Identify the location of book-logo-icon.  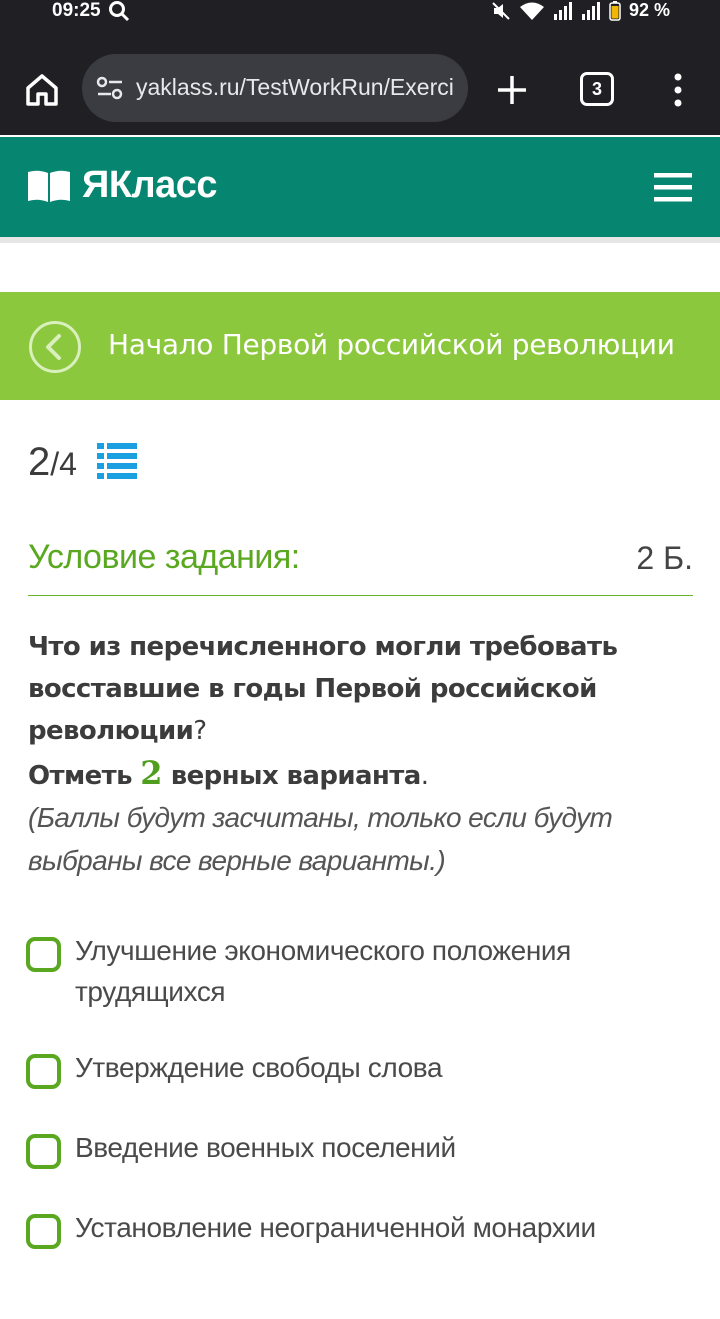
(49, 186).